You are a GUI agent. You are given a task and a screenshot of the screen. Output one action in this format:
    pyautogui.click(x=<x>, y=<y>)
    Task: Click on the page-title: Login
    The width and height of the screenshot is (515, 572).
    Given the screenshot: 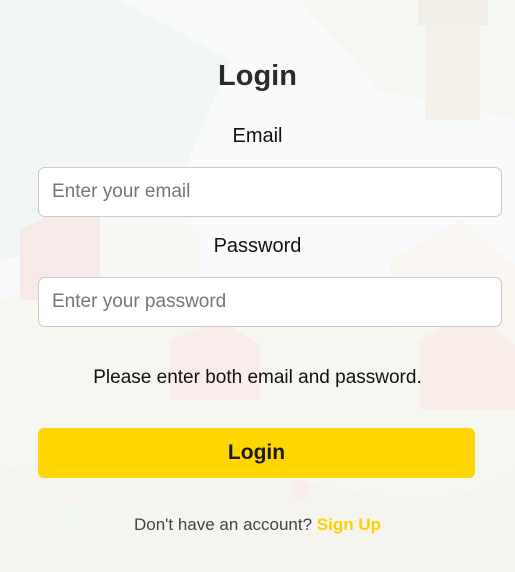 What is the action you would take?
    pyautogui.click(x=257, y=76)
    